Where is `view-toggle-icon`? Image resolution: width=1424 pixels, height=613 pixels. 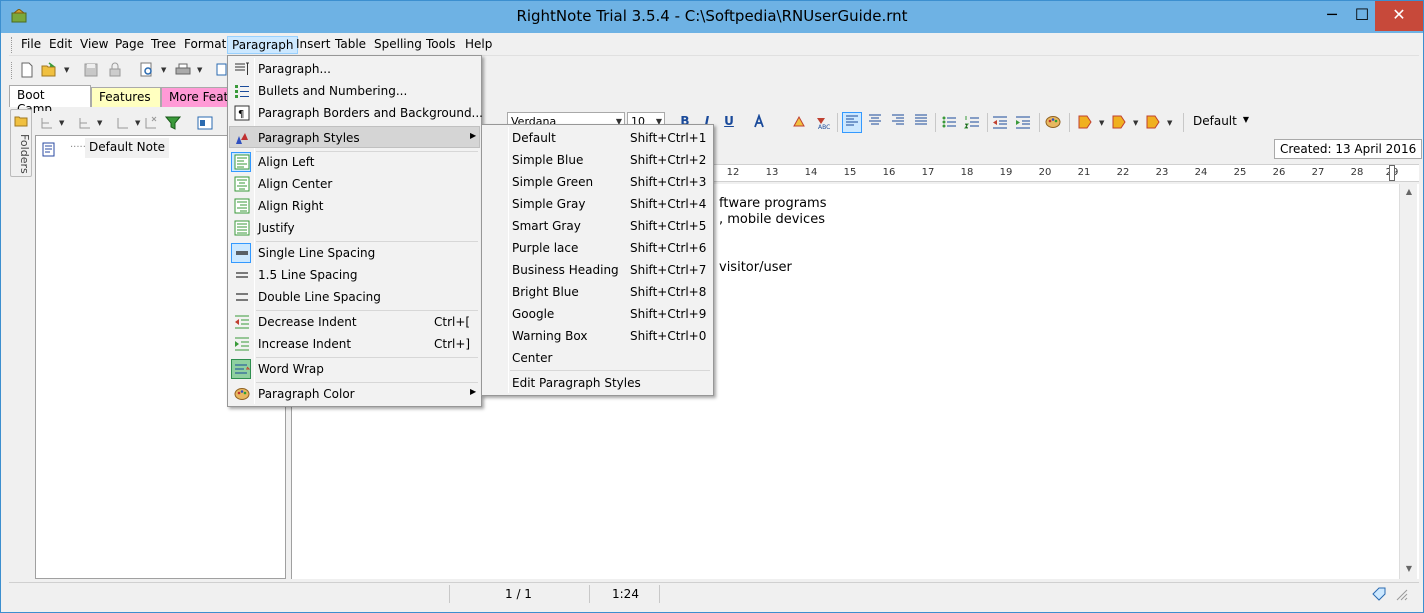 view-toggle-icon is located at coordinates (205, 123).